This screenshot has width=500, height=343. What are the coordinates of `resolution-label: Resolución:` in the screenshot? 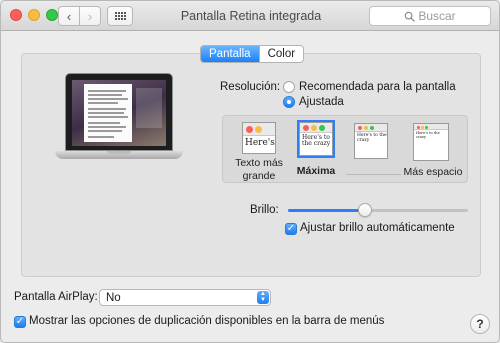 It's located at (250, 87).